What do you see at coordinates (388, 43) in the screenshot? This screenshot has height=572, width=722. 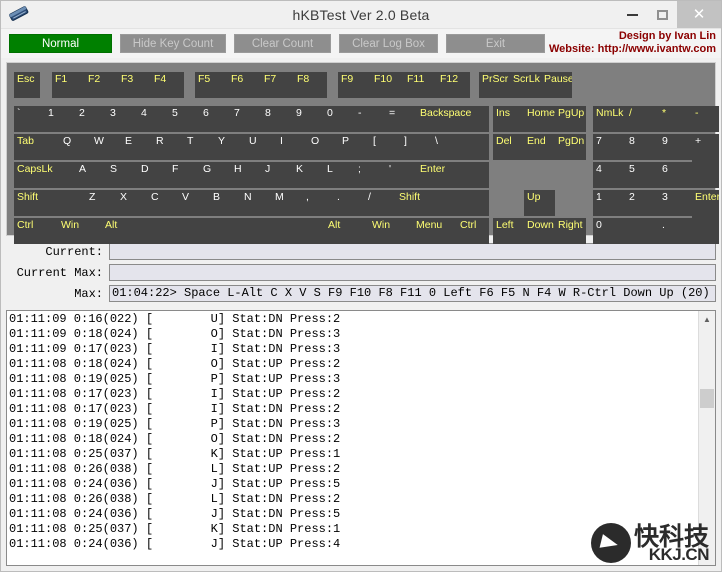 I see `clear-log-box-button: Clear Log Box` at bounding box center [388, 43].